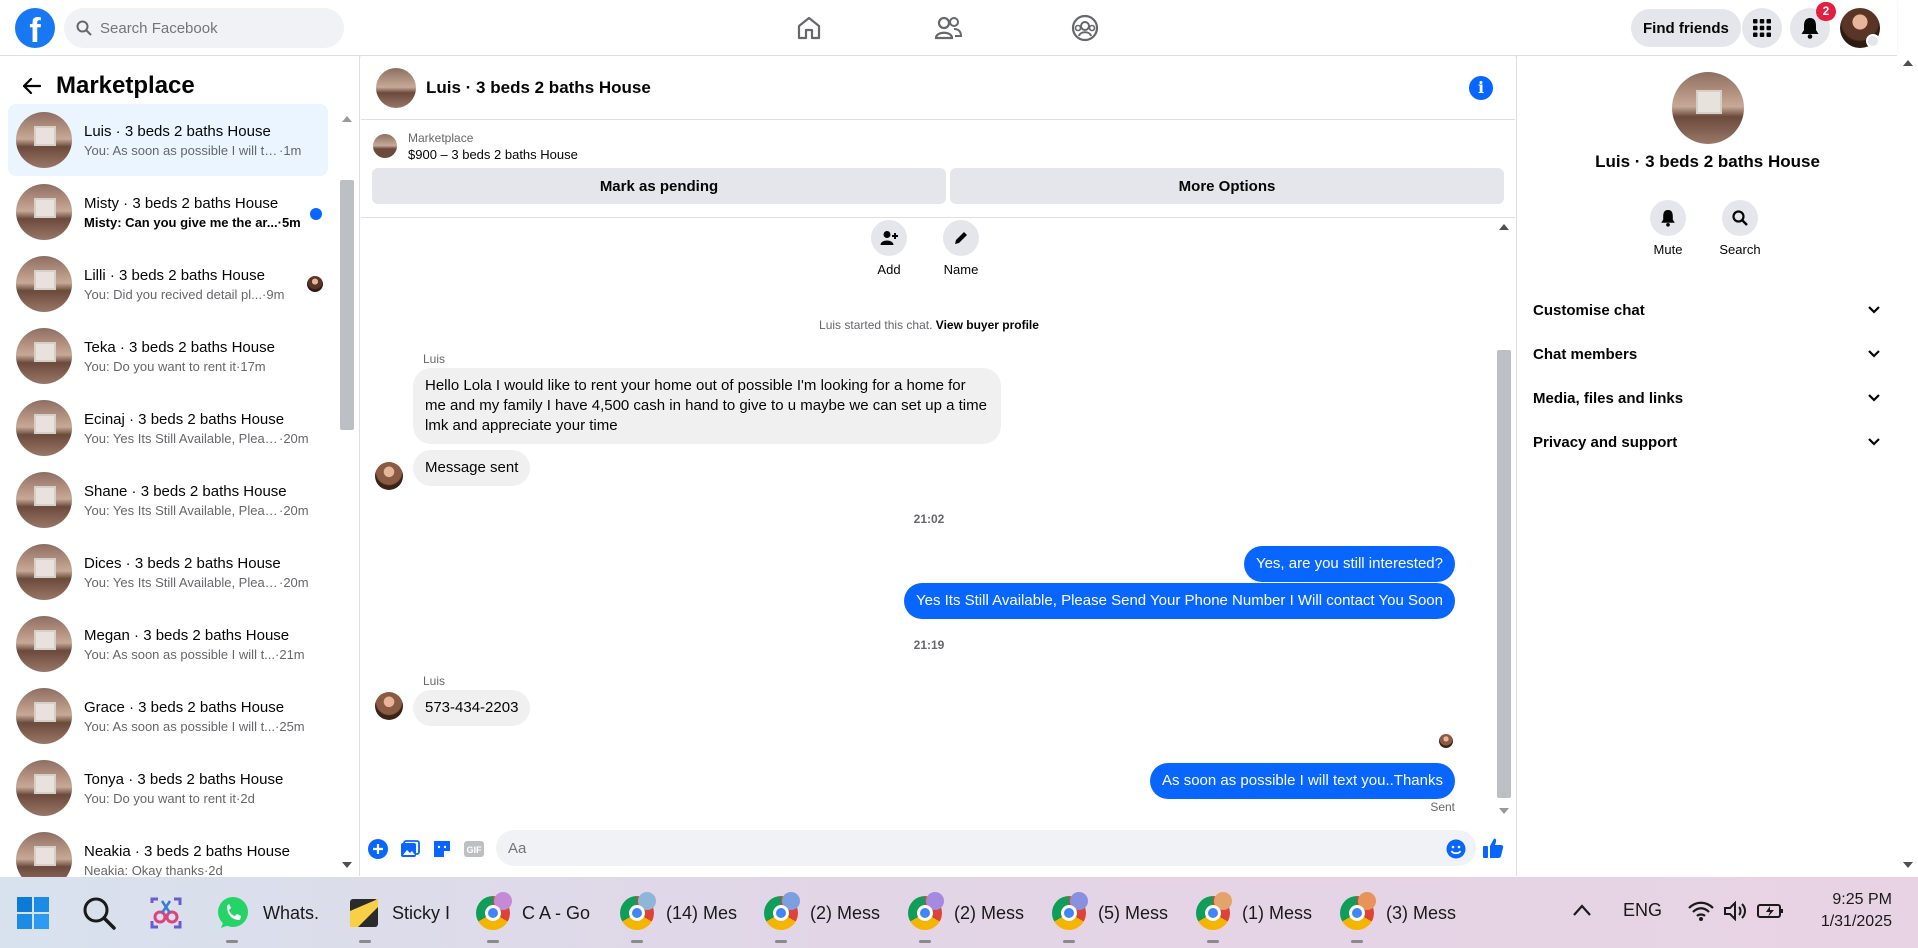  I want to click on more-options-button: More Options, so click(1227, 186).